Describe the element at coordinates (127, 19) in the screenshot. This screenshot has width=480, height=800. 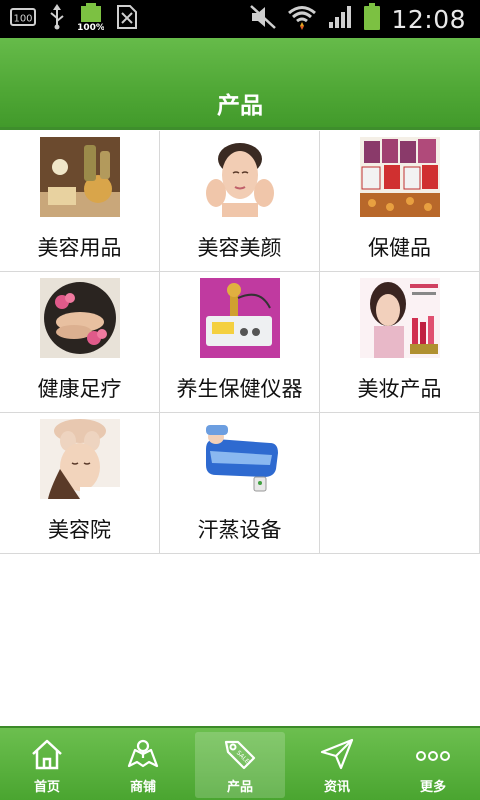
I see `sd-card-icon` at that location.